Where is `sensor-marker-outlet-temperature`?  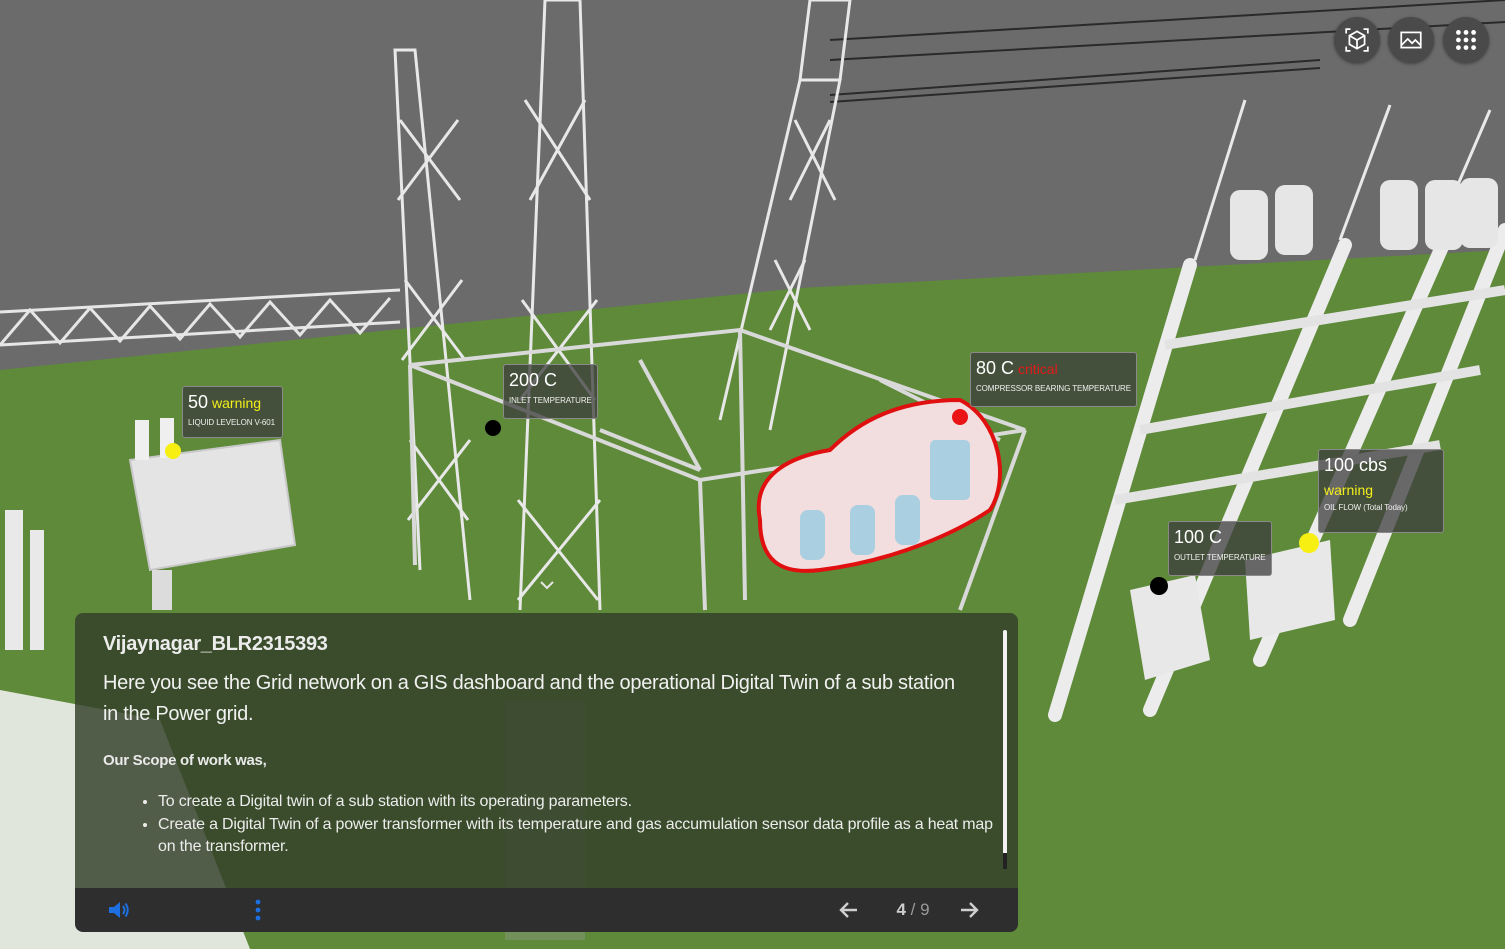
sensor-marker-outlet-temperature is located at coordinates (1159, 586).